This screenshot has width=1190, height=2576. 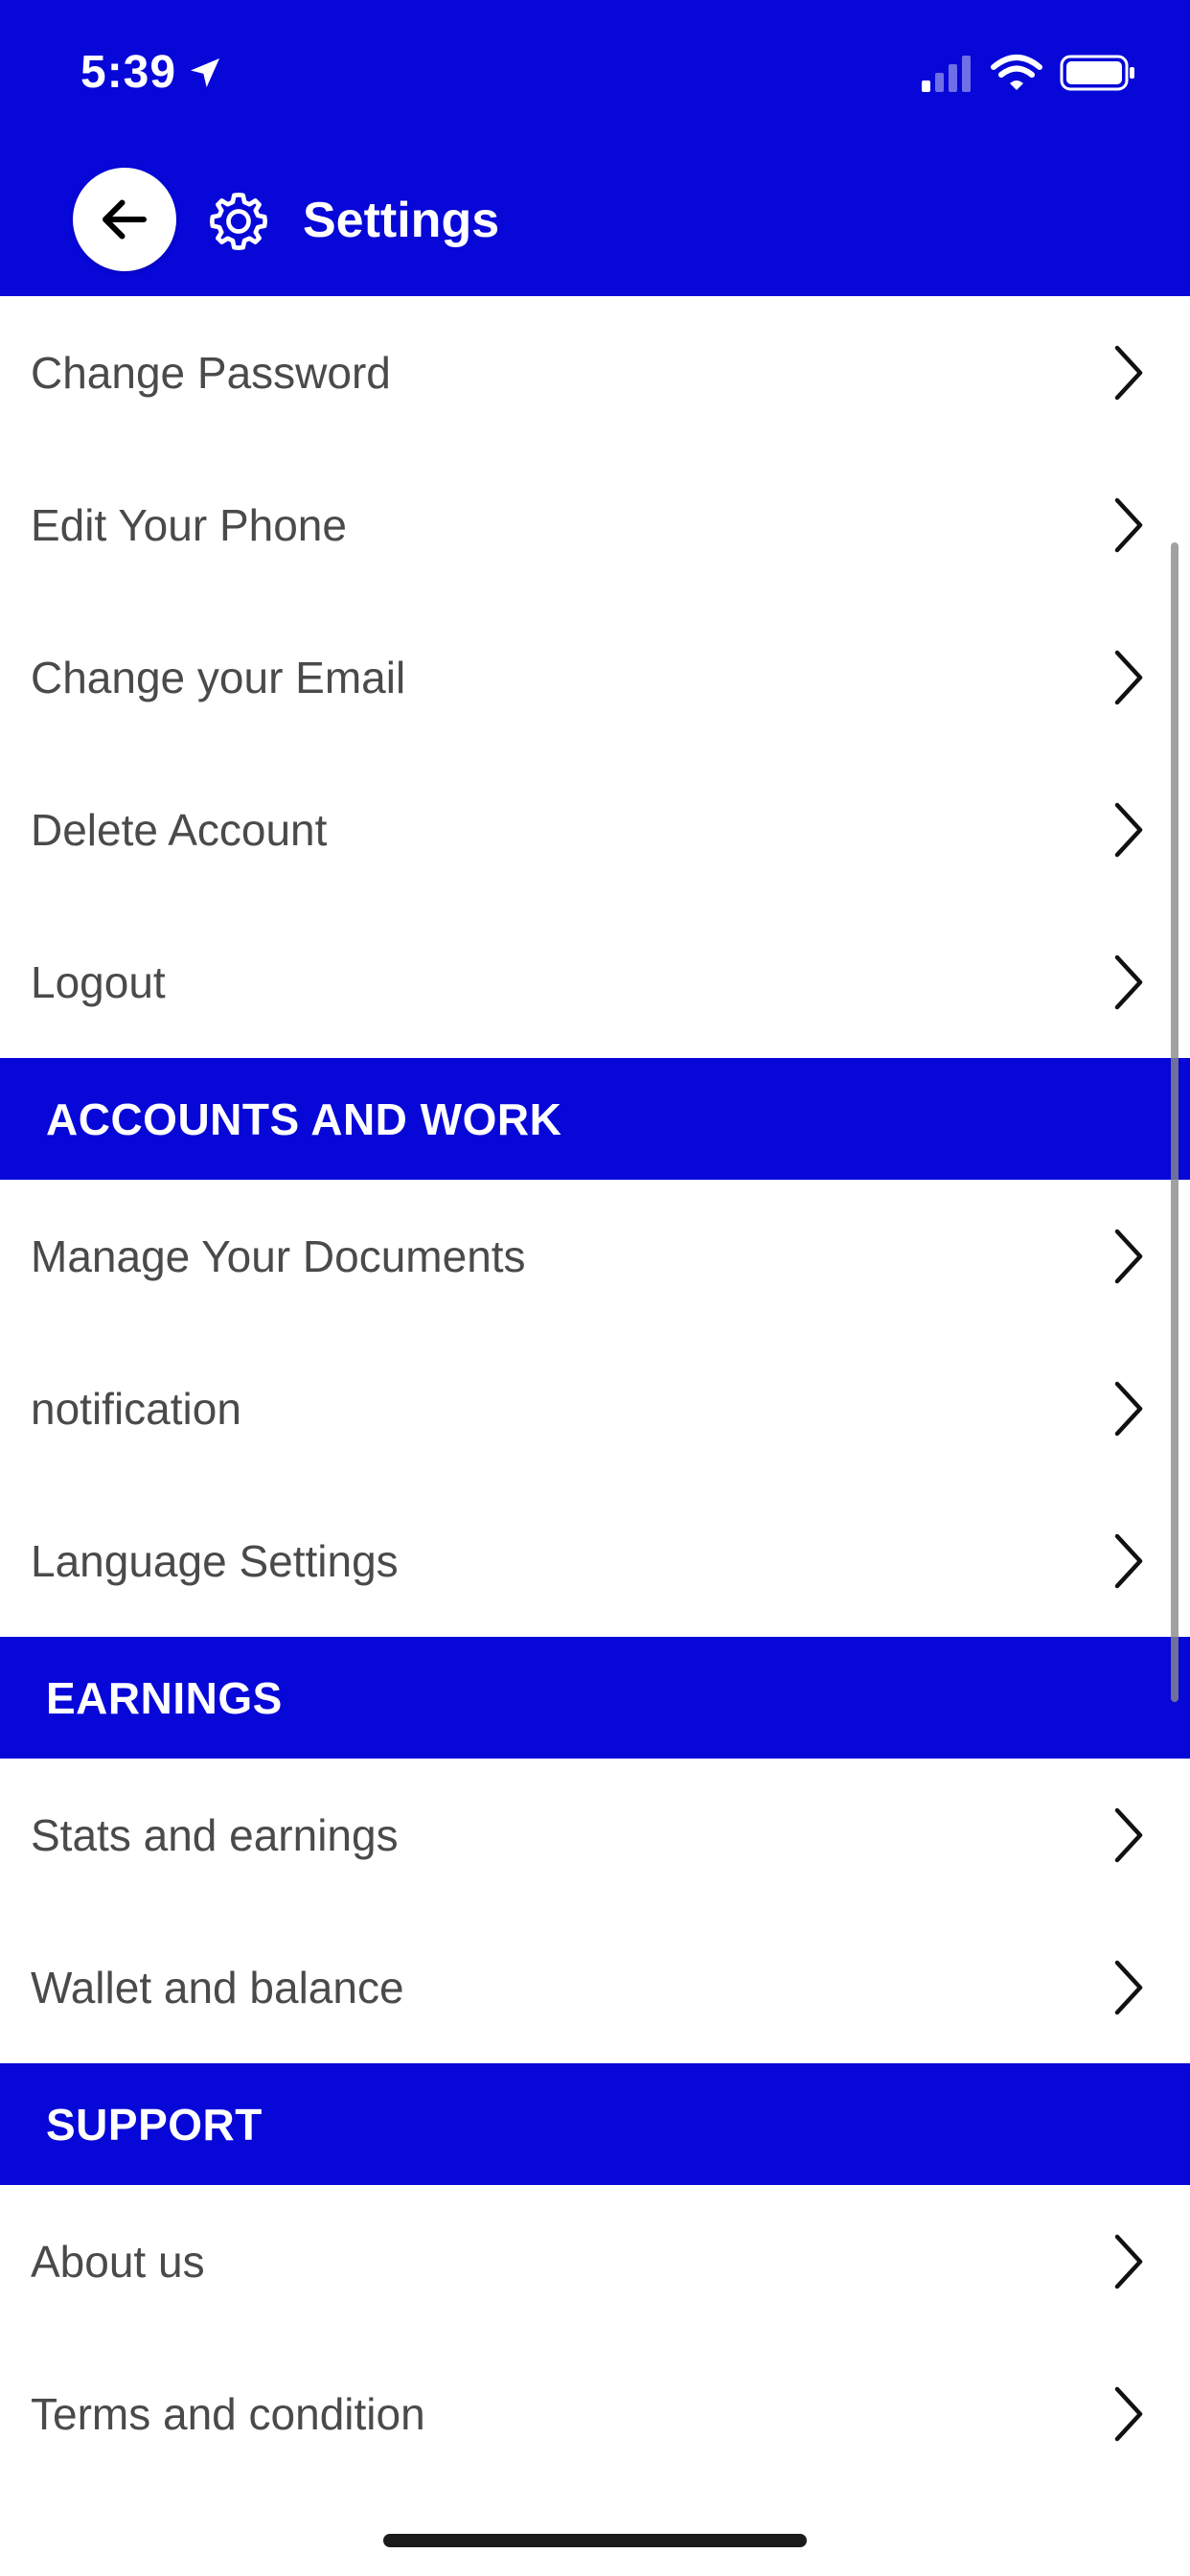 I want to click on signal-icon, so click(x=947, y=74).